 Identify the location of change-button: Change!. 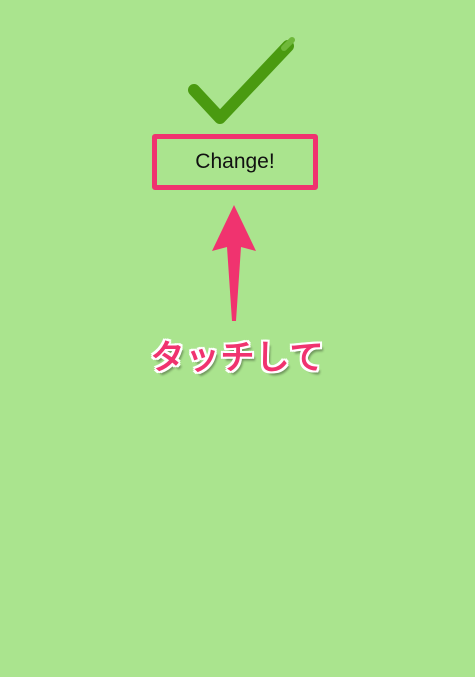
(235, 162).